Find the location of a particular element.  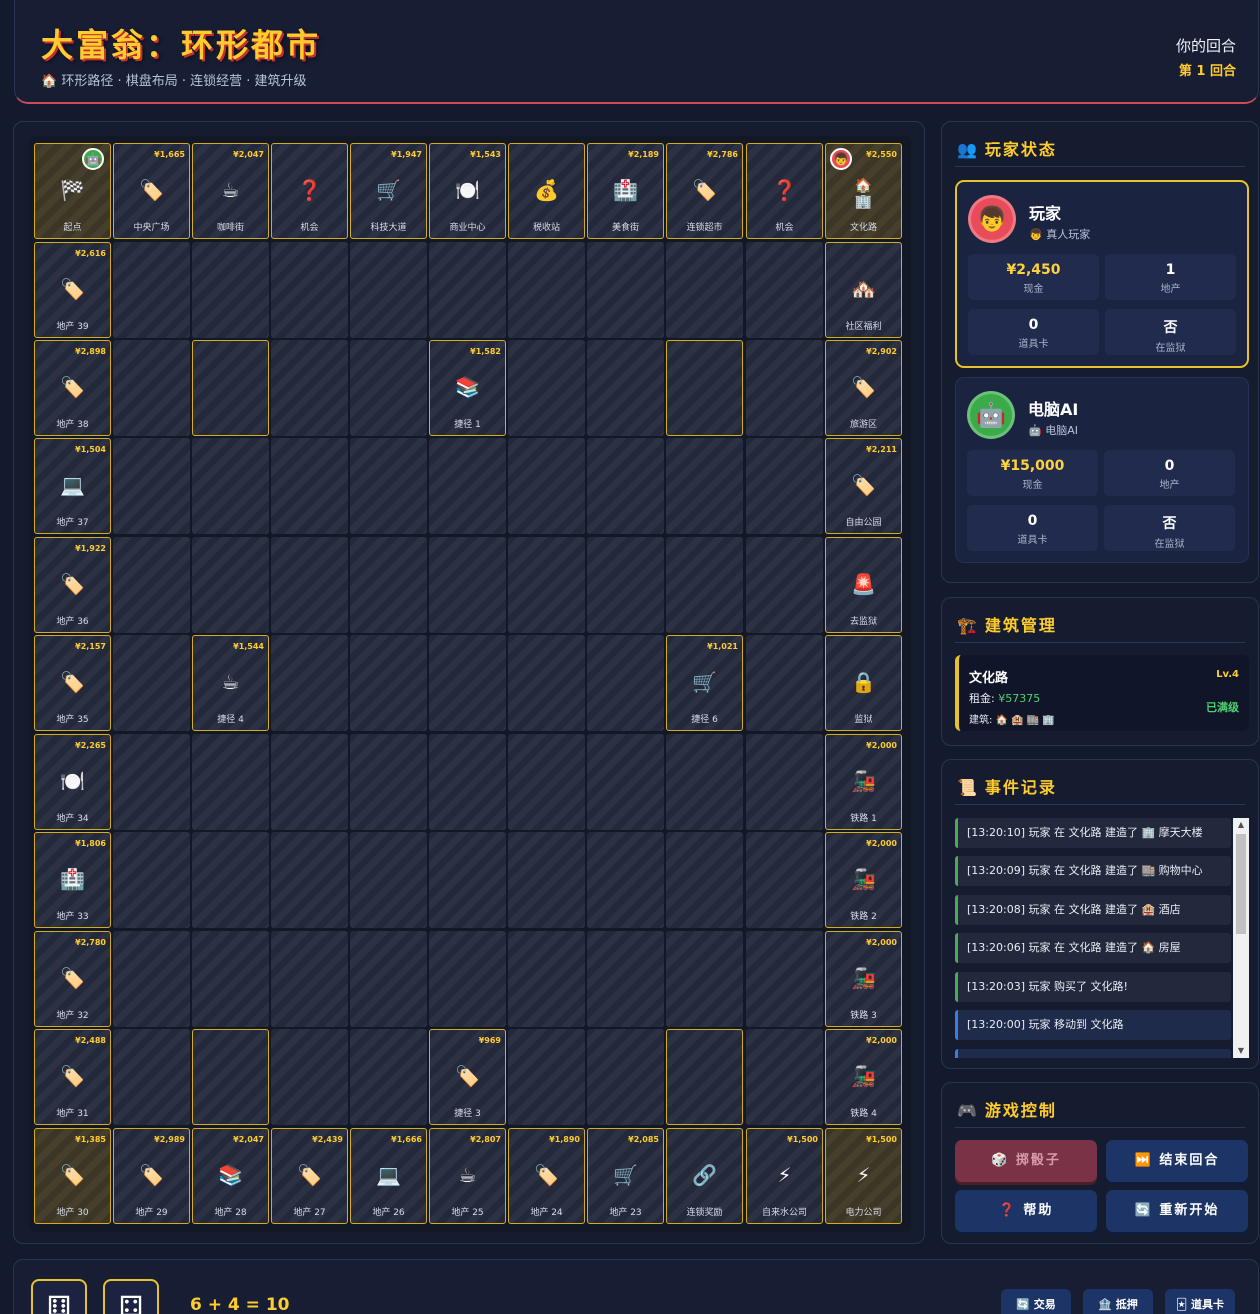

log-item: [13:20:10] 玩家 在 文化路 建造了 🏢 摩天大楼 is located at coordinates (1093, 833).